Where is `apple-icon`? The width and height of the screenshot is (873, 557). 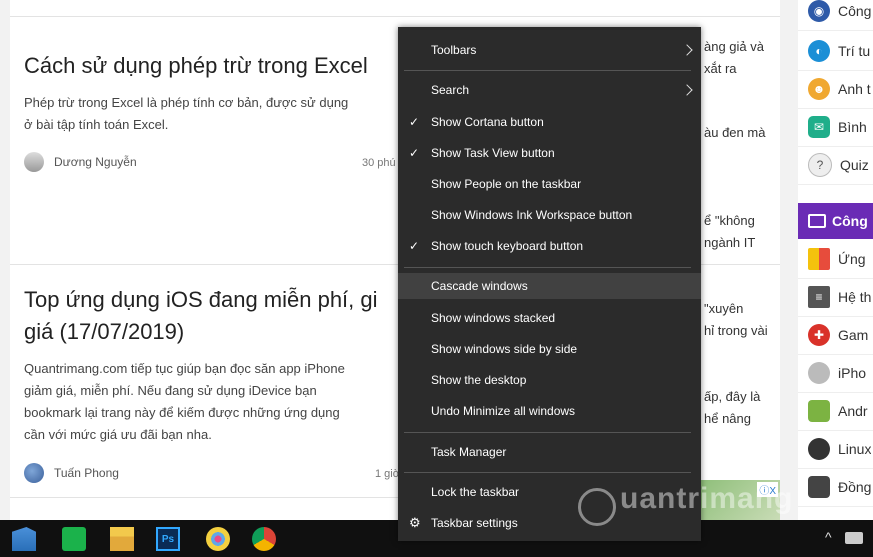
apple-icon is located at coordinates (819, 373).